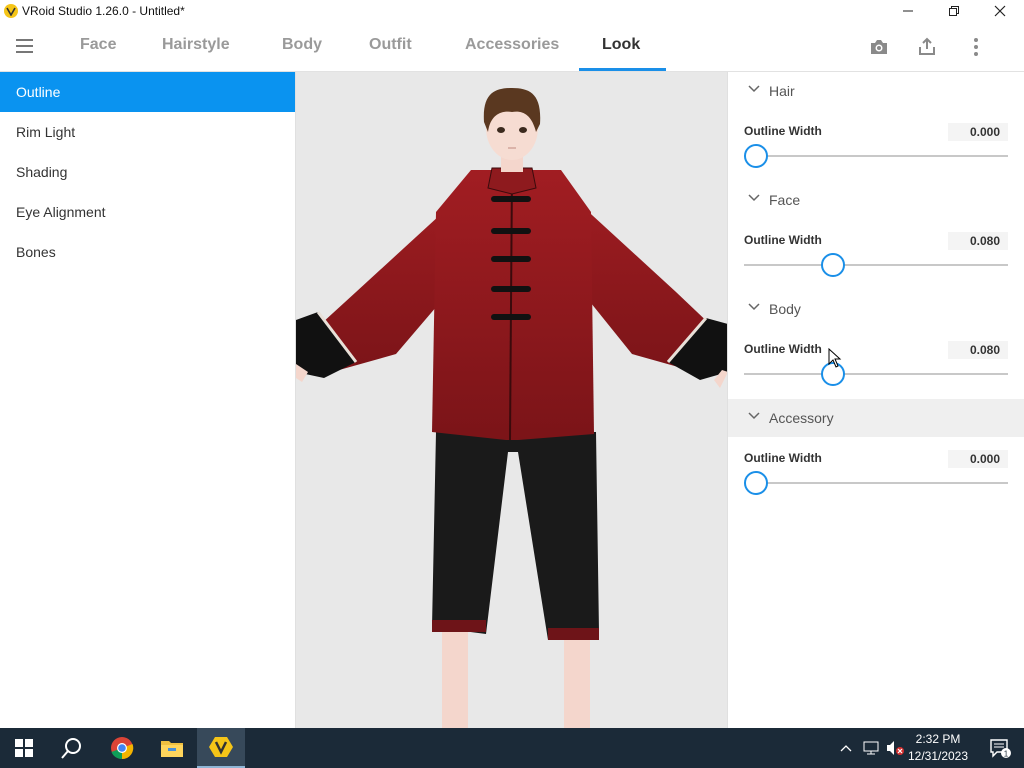 This screenshot has height=768, width=1024. I want to click on section-body-header: Body, so click(876, 309).